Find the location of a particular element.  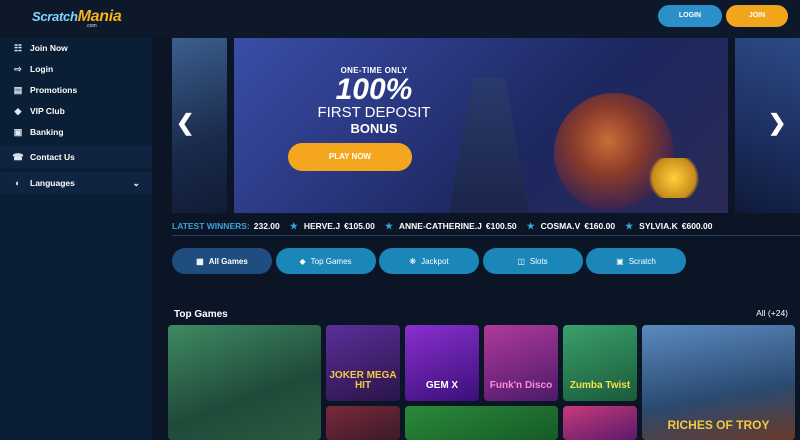

play-now-button: PLAY NOW is located at coordinates (350, 157).